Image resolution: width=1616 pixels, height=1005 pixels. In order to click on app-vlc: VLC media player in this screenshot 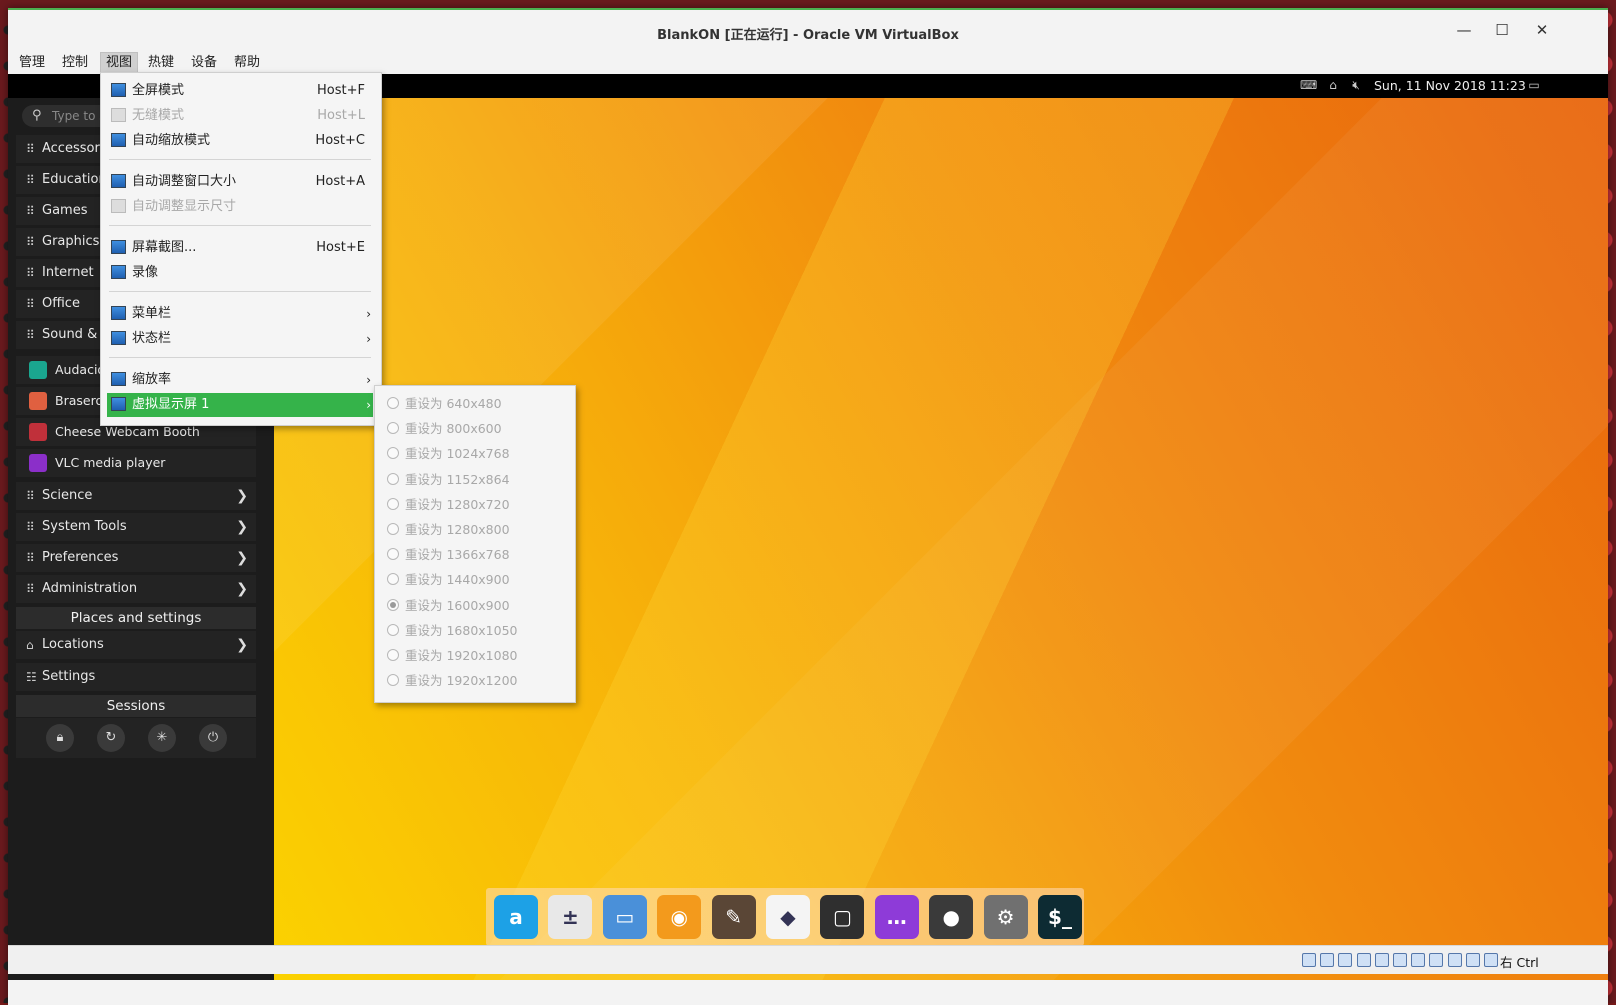, I will do `click(136, 463)`.